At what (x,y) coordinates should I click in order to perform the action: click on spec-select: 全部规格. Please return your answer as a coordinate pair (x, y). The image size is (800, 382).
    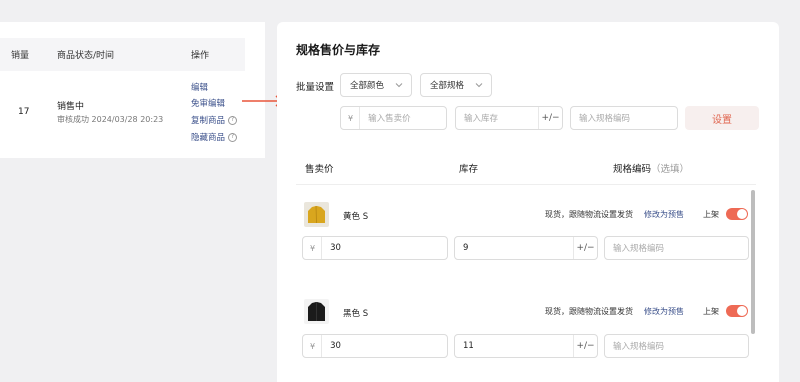
    Looking at the image, I should click on (456, 85).